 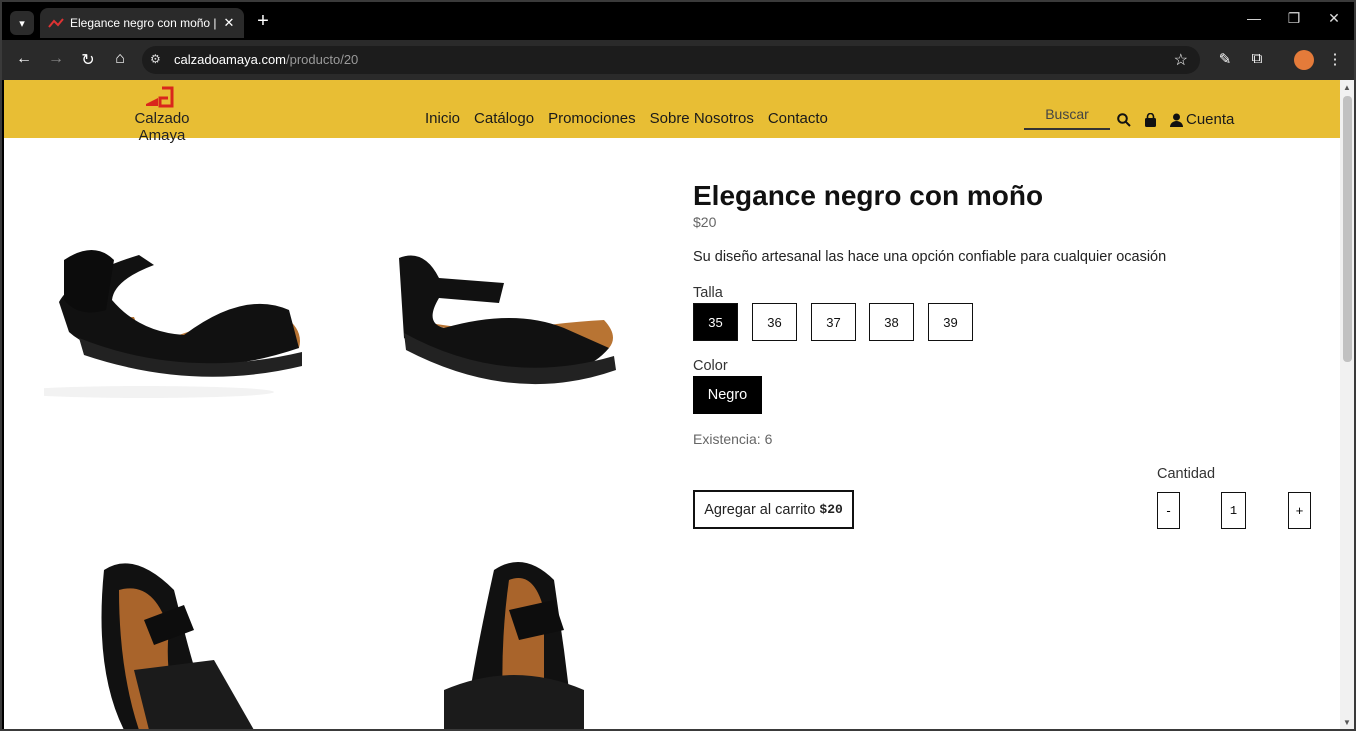 I want to click on nav-item-catalogo: Catálogo, so click(x=504, y=118).